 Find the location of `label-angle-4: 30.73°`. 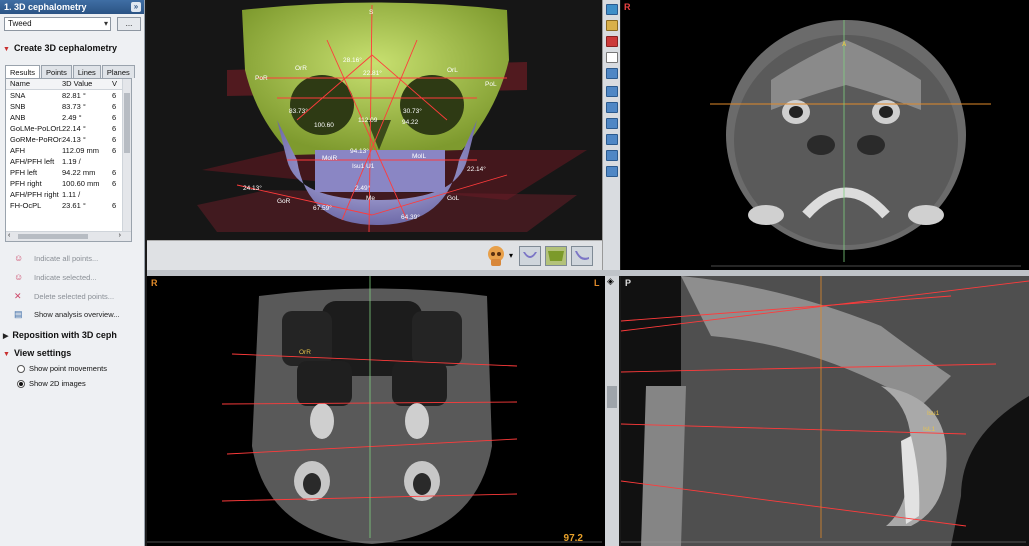

label-angle-4: 30.73° is located at coordinates (412, 111).